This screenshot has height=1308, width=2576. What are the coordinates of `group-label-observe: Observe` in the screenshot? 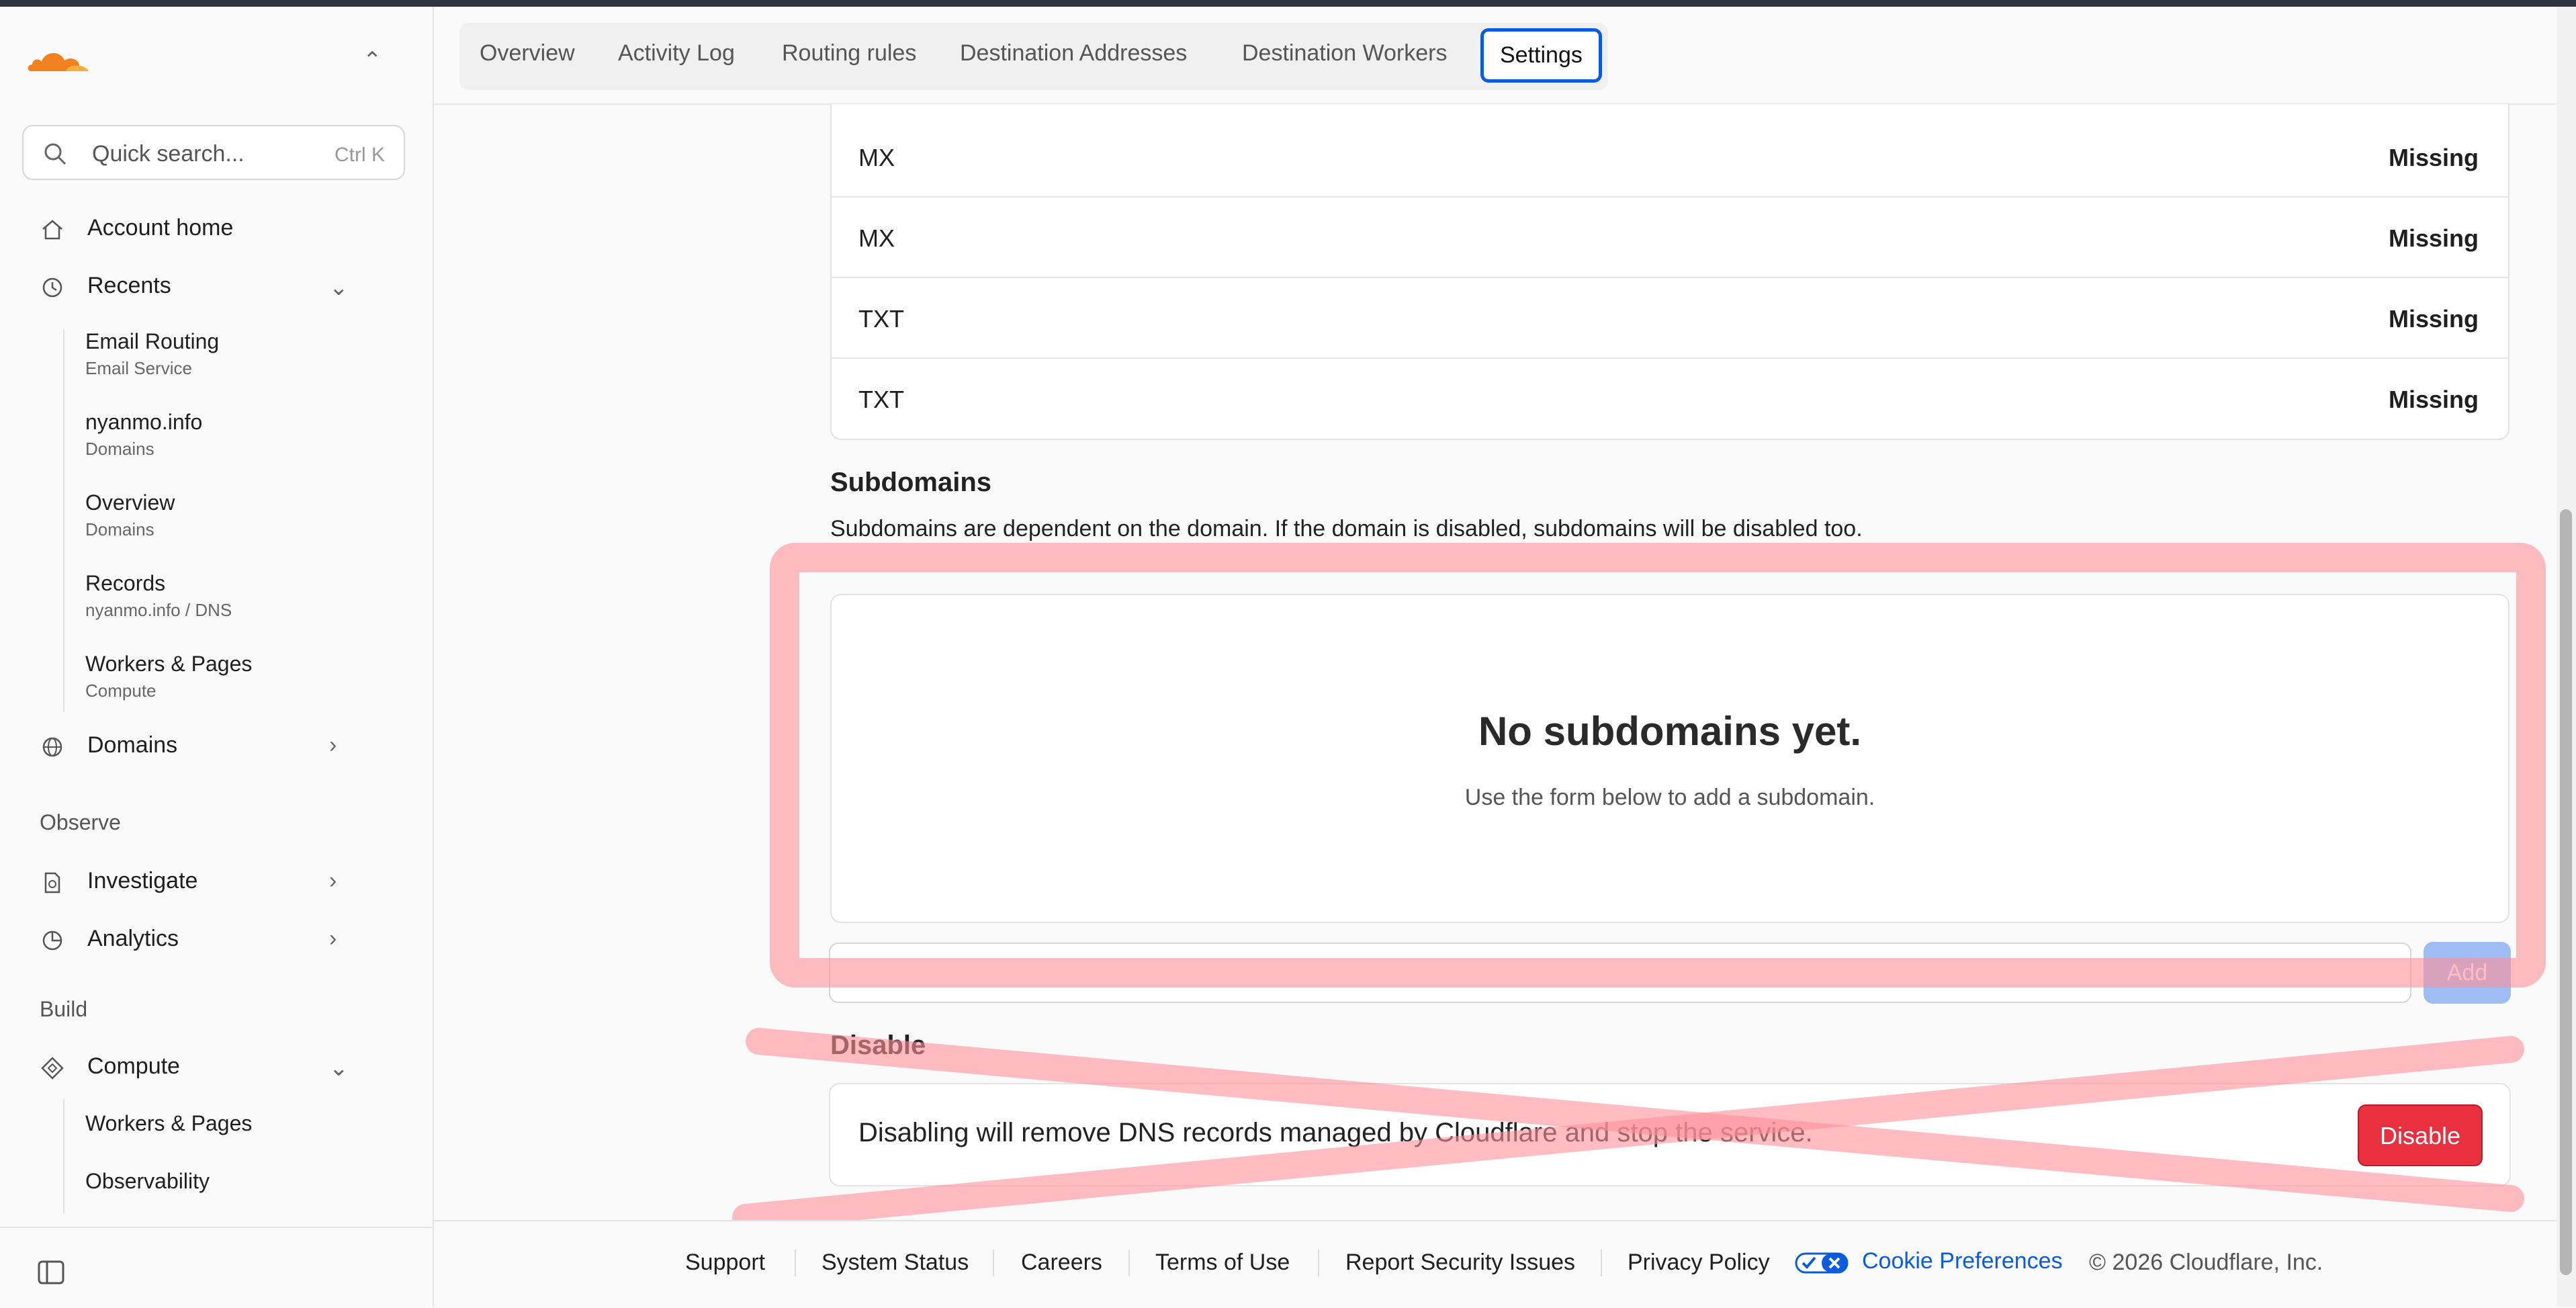 It's located at (80, 822).